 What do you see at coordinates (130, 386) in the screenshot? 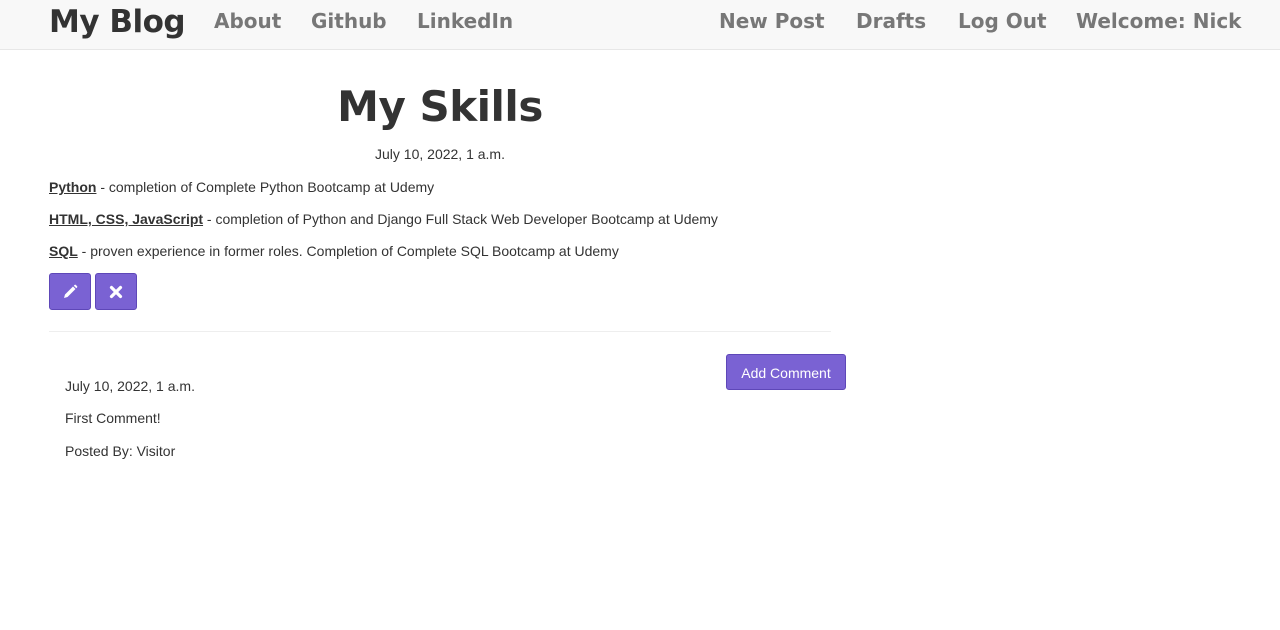
I see `comment-date: July 10, 2022, 1 a.m.` at bounding box center [130, 386].